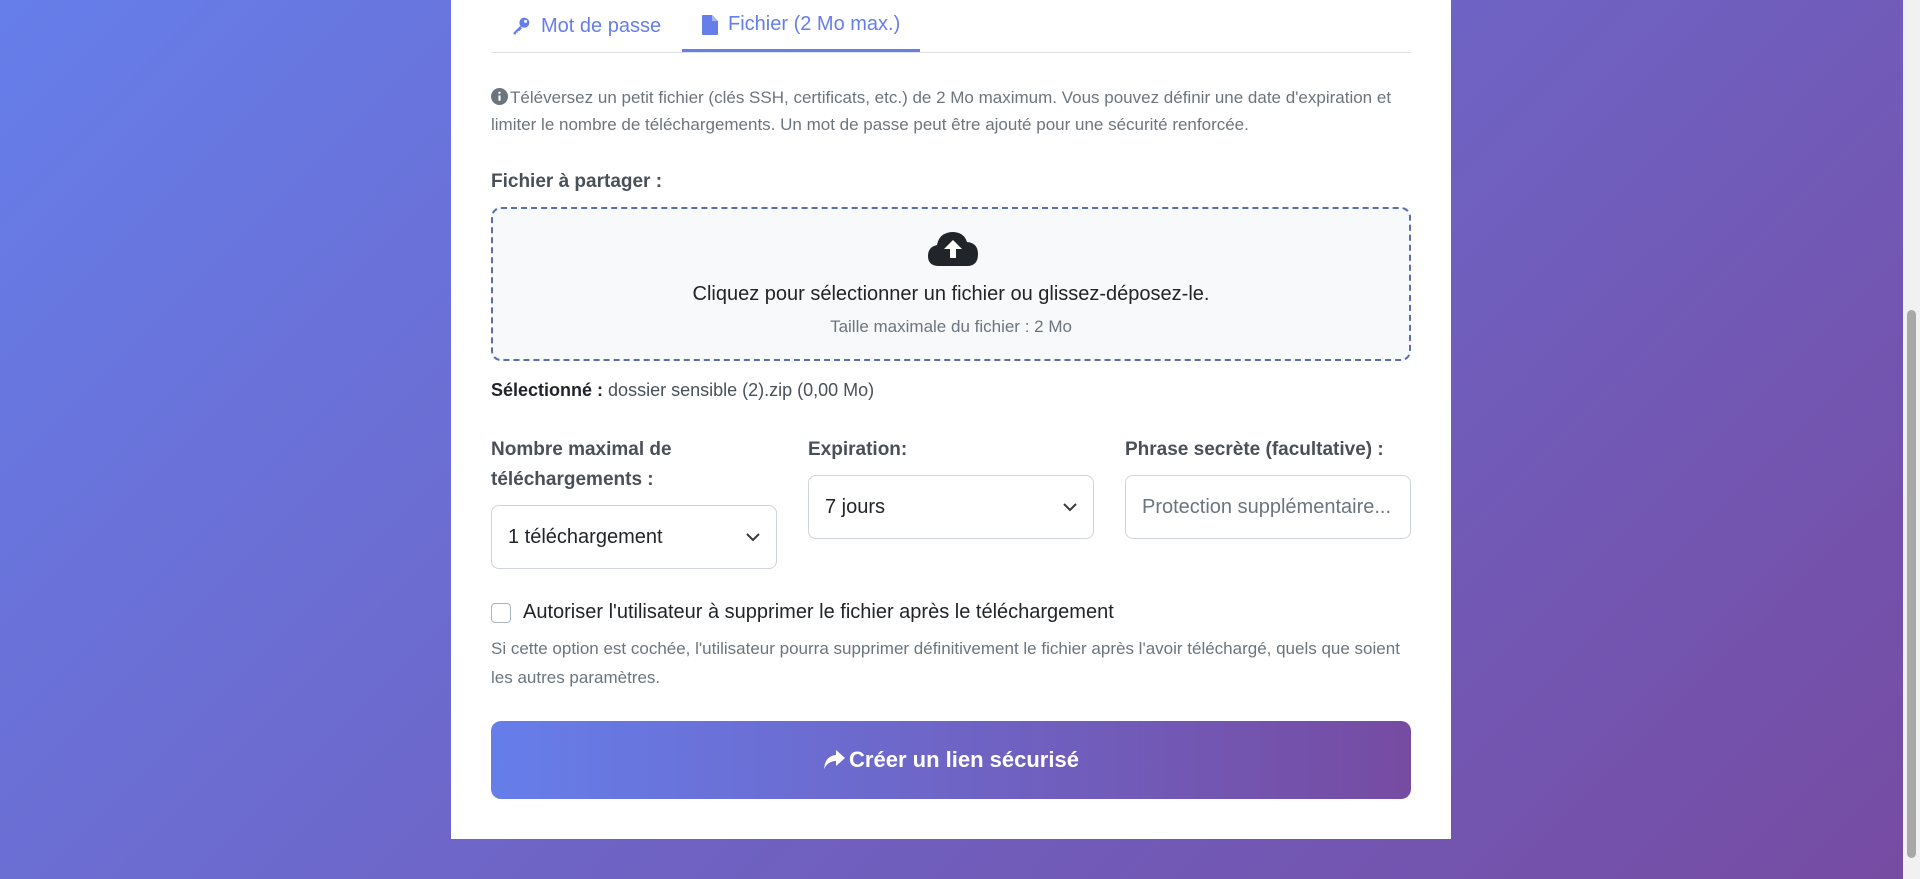 This screenshot has height=879, width=1920. I want to click on dropzone-subtext: Taille maximale du fichier : 2 Mo, so click(951, 326).